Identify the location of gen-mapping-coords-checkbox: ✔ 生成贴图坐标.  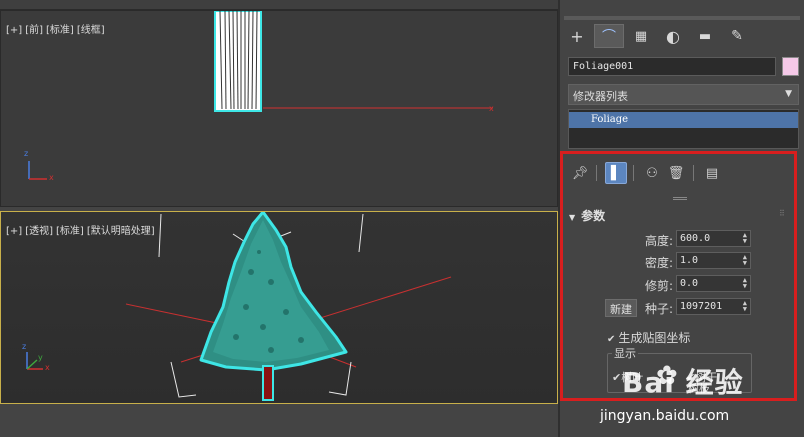
(648, 337).